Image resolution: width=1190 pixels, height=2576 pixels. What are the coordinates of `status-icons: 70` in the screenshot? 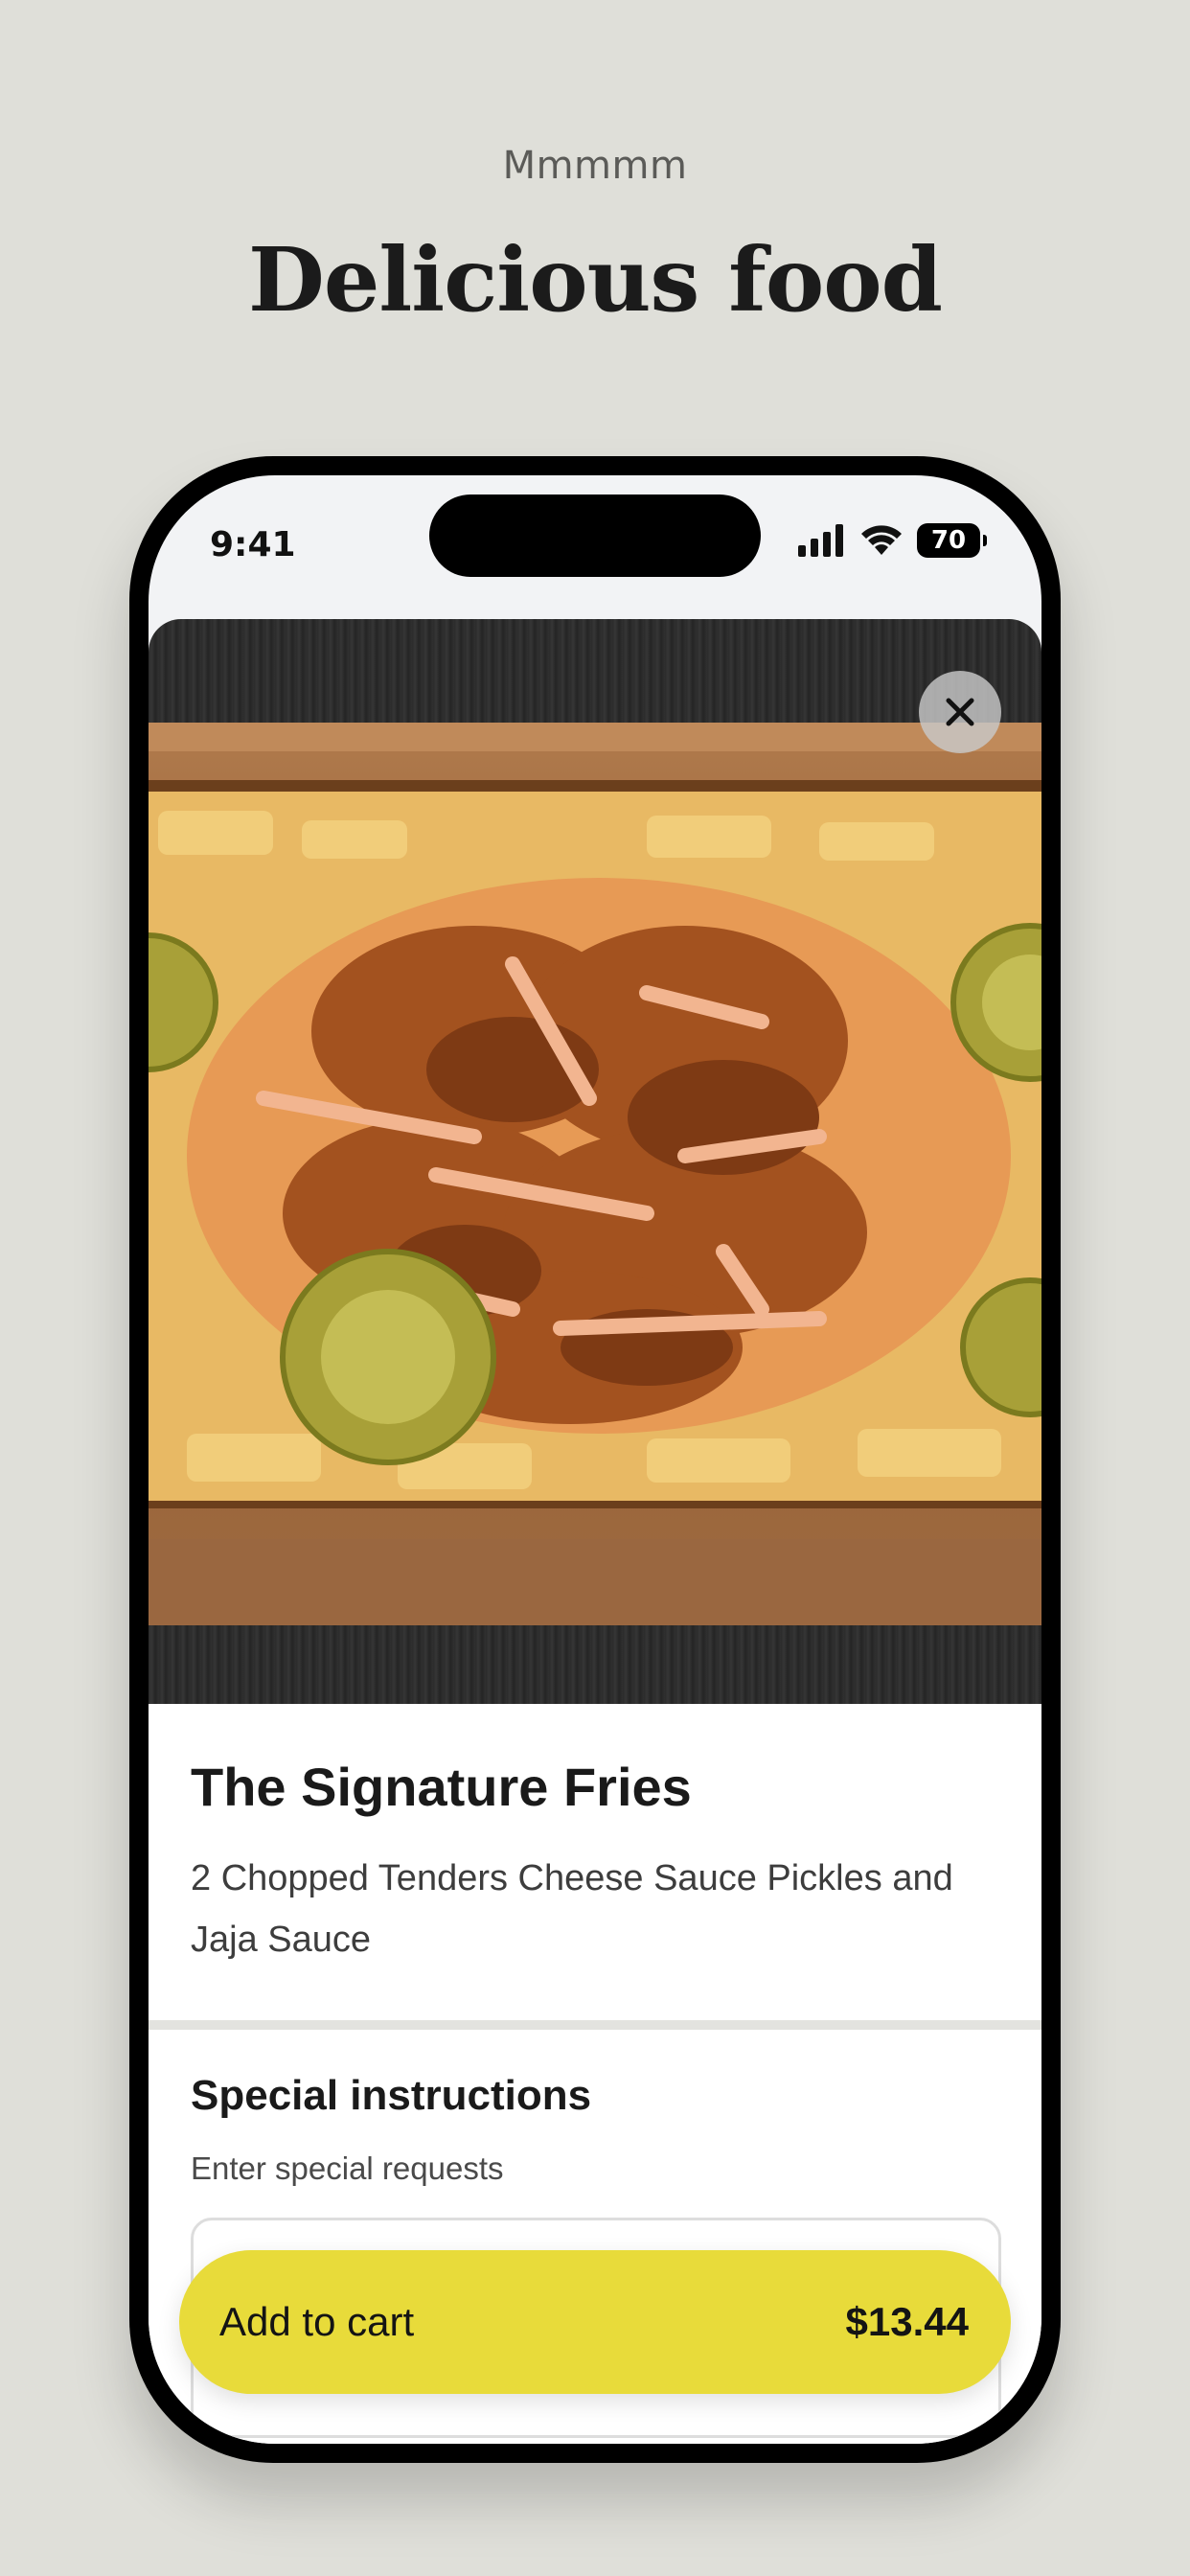 It's located at (893, 540).